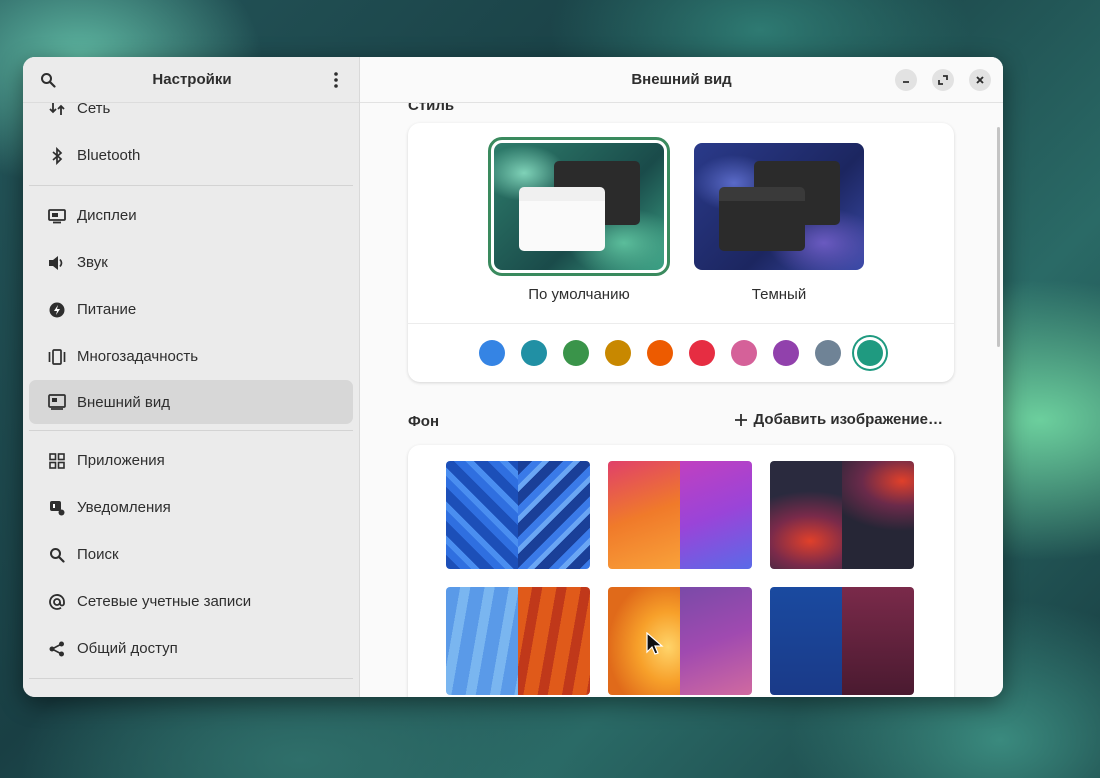 The height and width of the screenshot is (778, 1100). I want to click on sidebar-title: Настройки, so click(192, 79).